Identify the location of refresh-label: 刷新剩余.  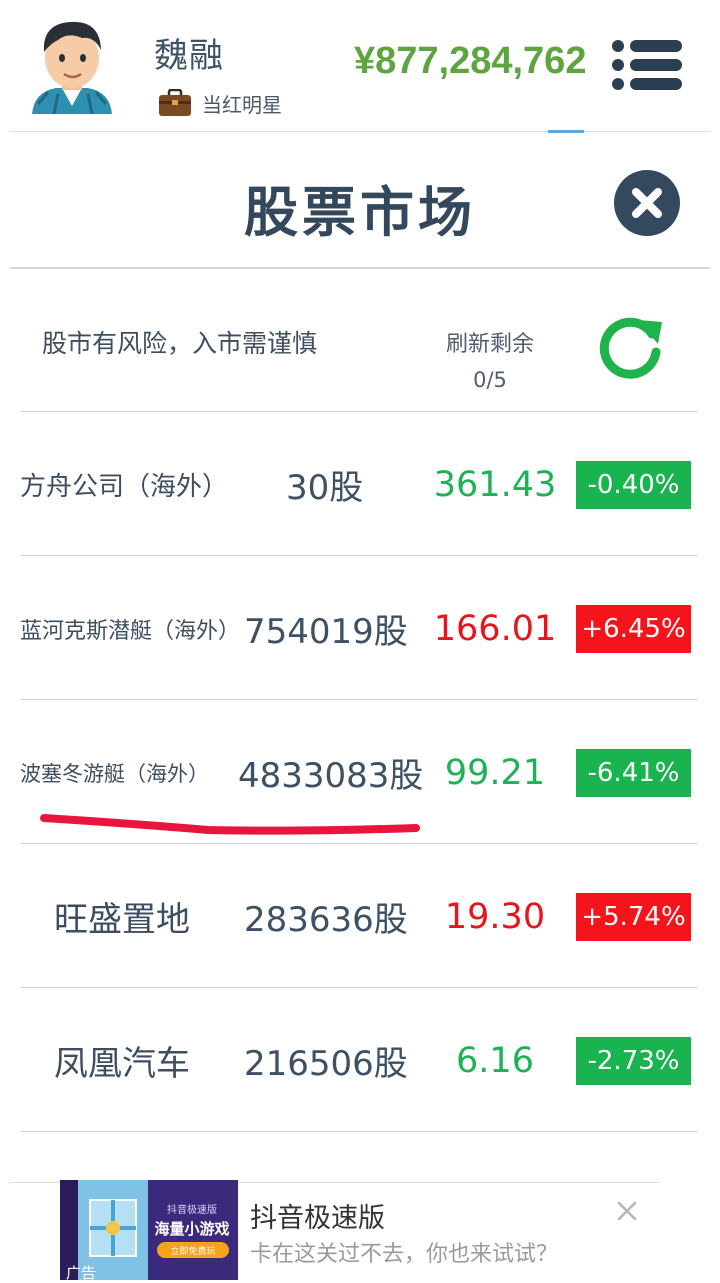
(489, 344).